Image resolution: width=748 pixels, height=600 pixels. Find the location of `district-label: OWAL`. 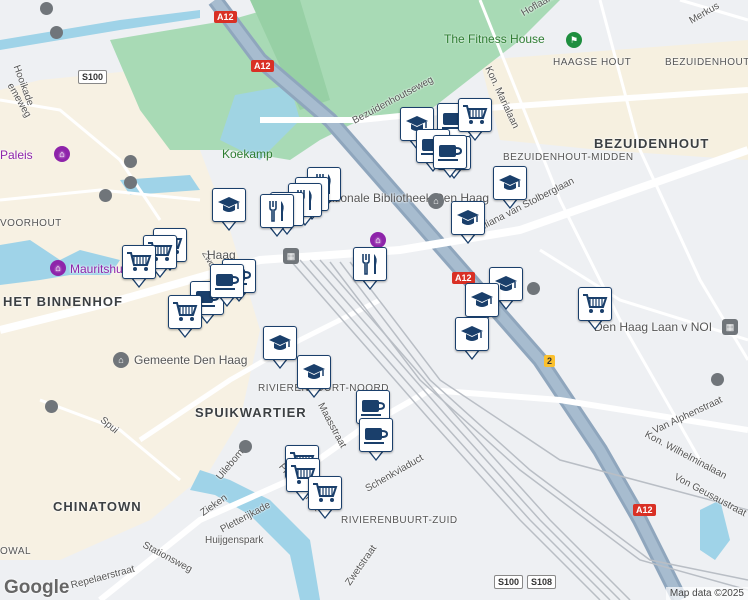

district-label: OWAL is located at coordinates (16, 551).